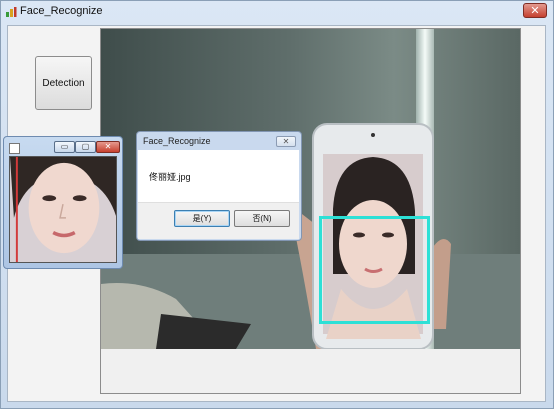 The width and height of the screenshot is (554, 409). What do you see at coordinates (85, 147) in the screenshot?
I see `maximize-button: ▢` at bounding box center [85, 147].